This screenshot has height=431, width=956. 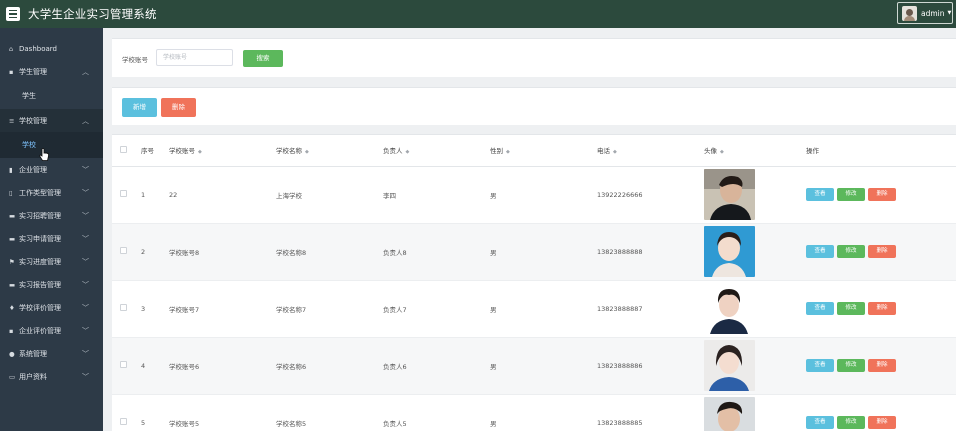 I want to click on cell-account: 学校账号6, so click(x=222, y=366).